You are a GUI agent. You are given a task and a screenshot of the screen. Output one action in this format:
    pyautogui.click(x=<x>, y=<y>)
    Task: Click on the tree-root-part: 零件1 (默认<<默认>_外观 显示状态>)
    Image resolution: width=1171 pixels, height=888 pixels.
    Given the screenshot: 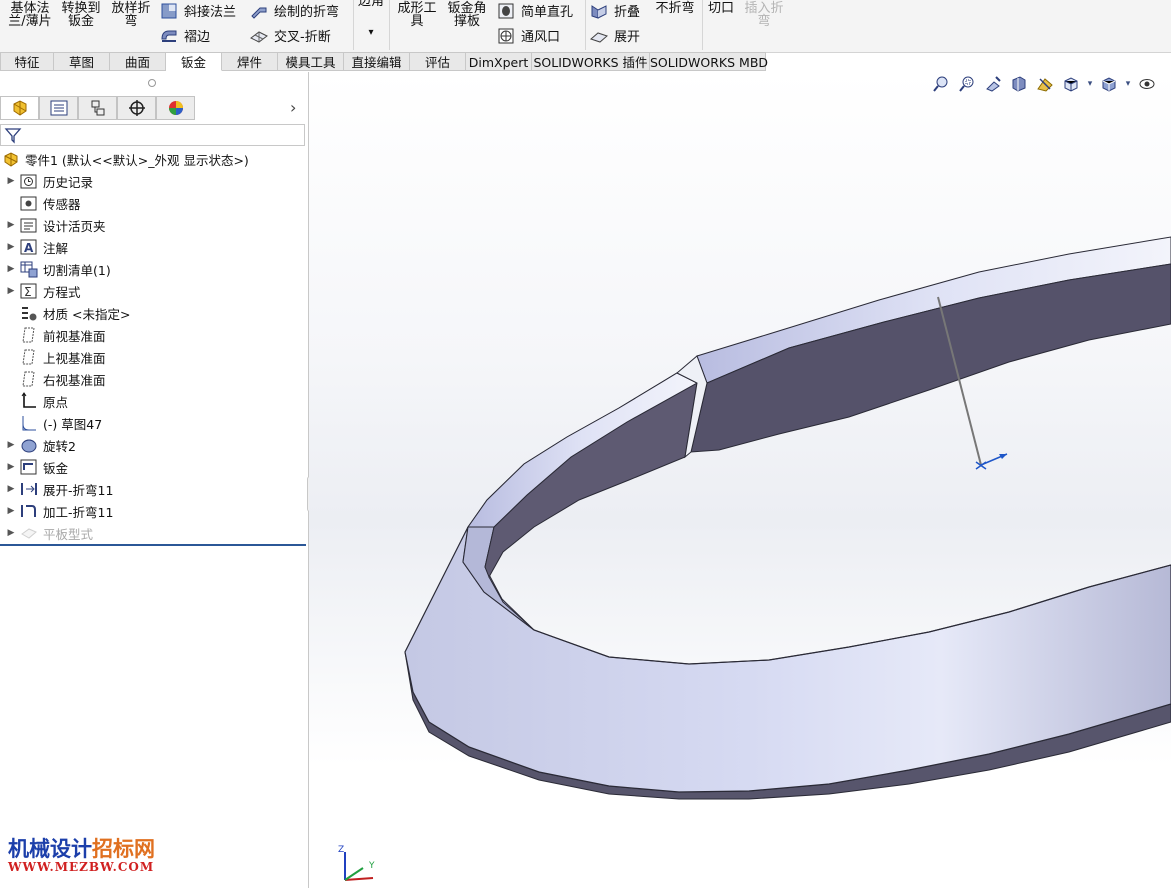 What is the action you would take?
    pyautogui.click(x=153, y=159)
    